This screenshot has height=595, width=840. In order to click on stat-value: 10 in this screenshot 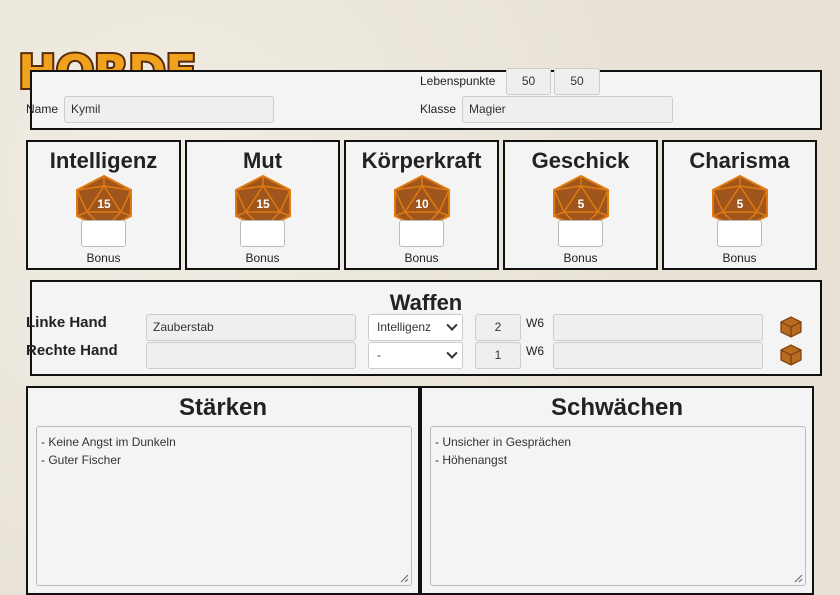, I will do `click(422, 204)`.